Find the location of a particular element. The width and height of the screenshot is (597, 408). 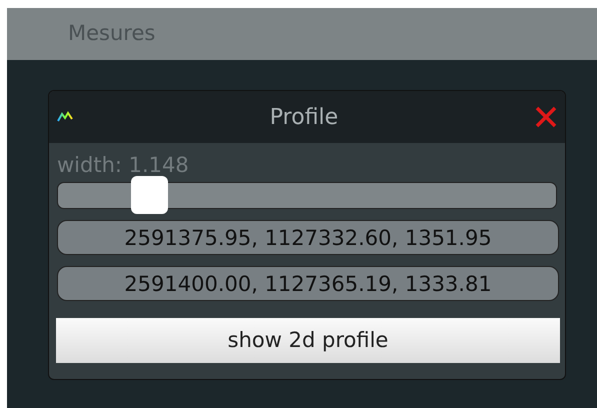

slider-thumb is located at coordinates (149, 195).